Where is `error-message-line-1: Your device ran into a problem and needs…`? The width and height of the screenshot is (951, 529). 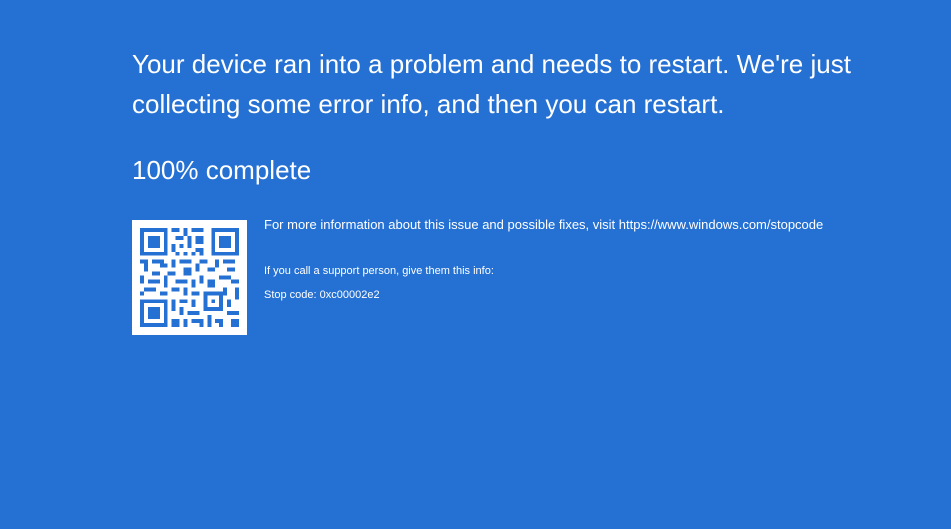 error-message-line-1: Your device ran into a problem and needs… is located at coordinates (491, 64).